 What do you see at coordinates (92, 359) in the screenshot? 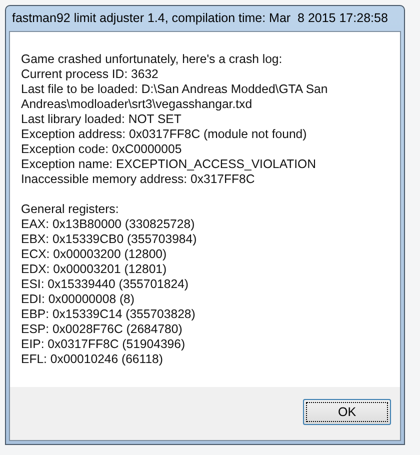
I see `log-line: EFL: 0x00010246 (66118)` at bounding box center [92, 359].